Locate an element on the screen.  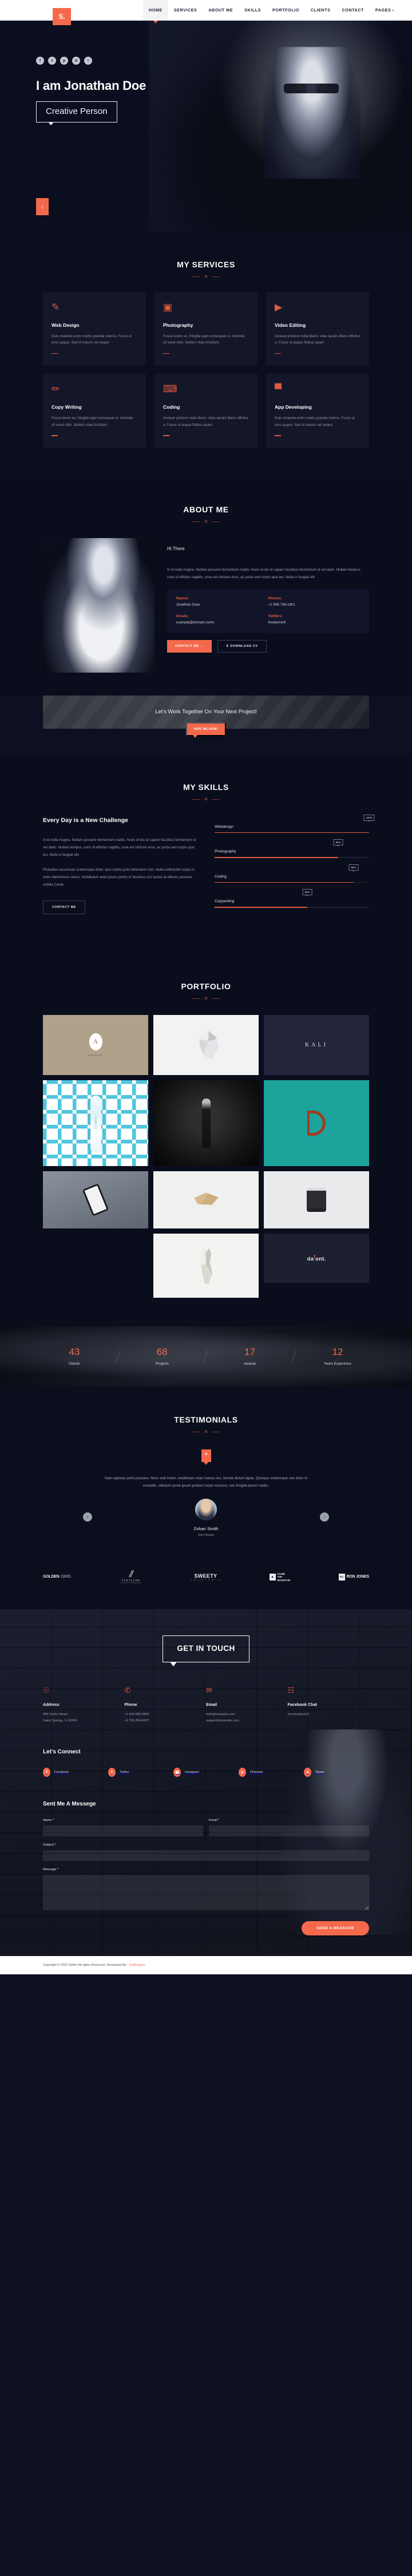
site-logo: S. is located at coordinates (62, 16).